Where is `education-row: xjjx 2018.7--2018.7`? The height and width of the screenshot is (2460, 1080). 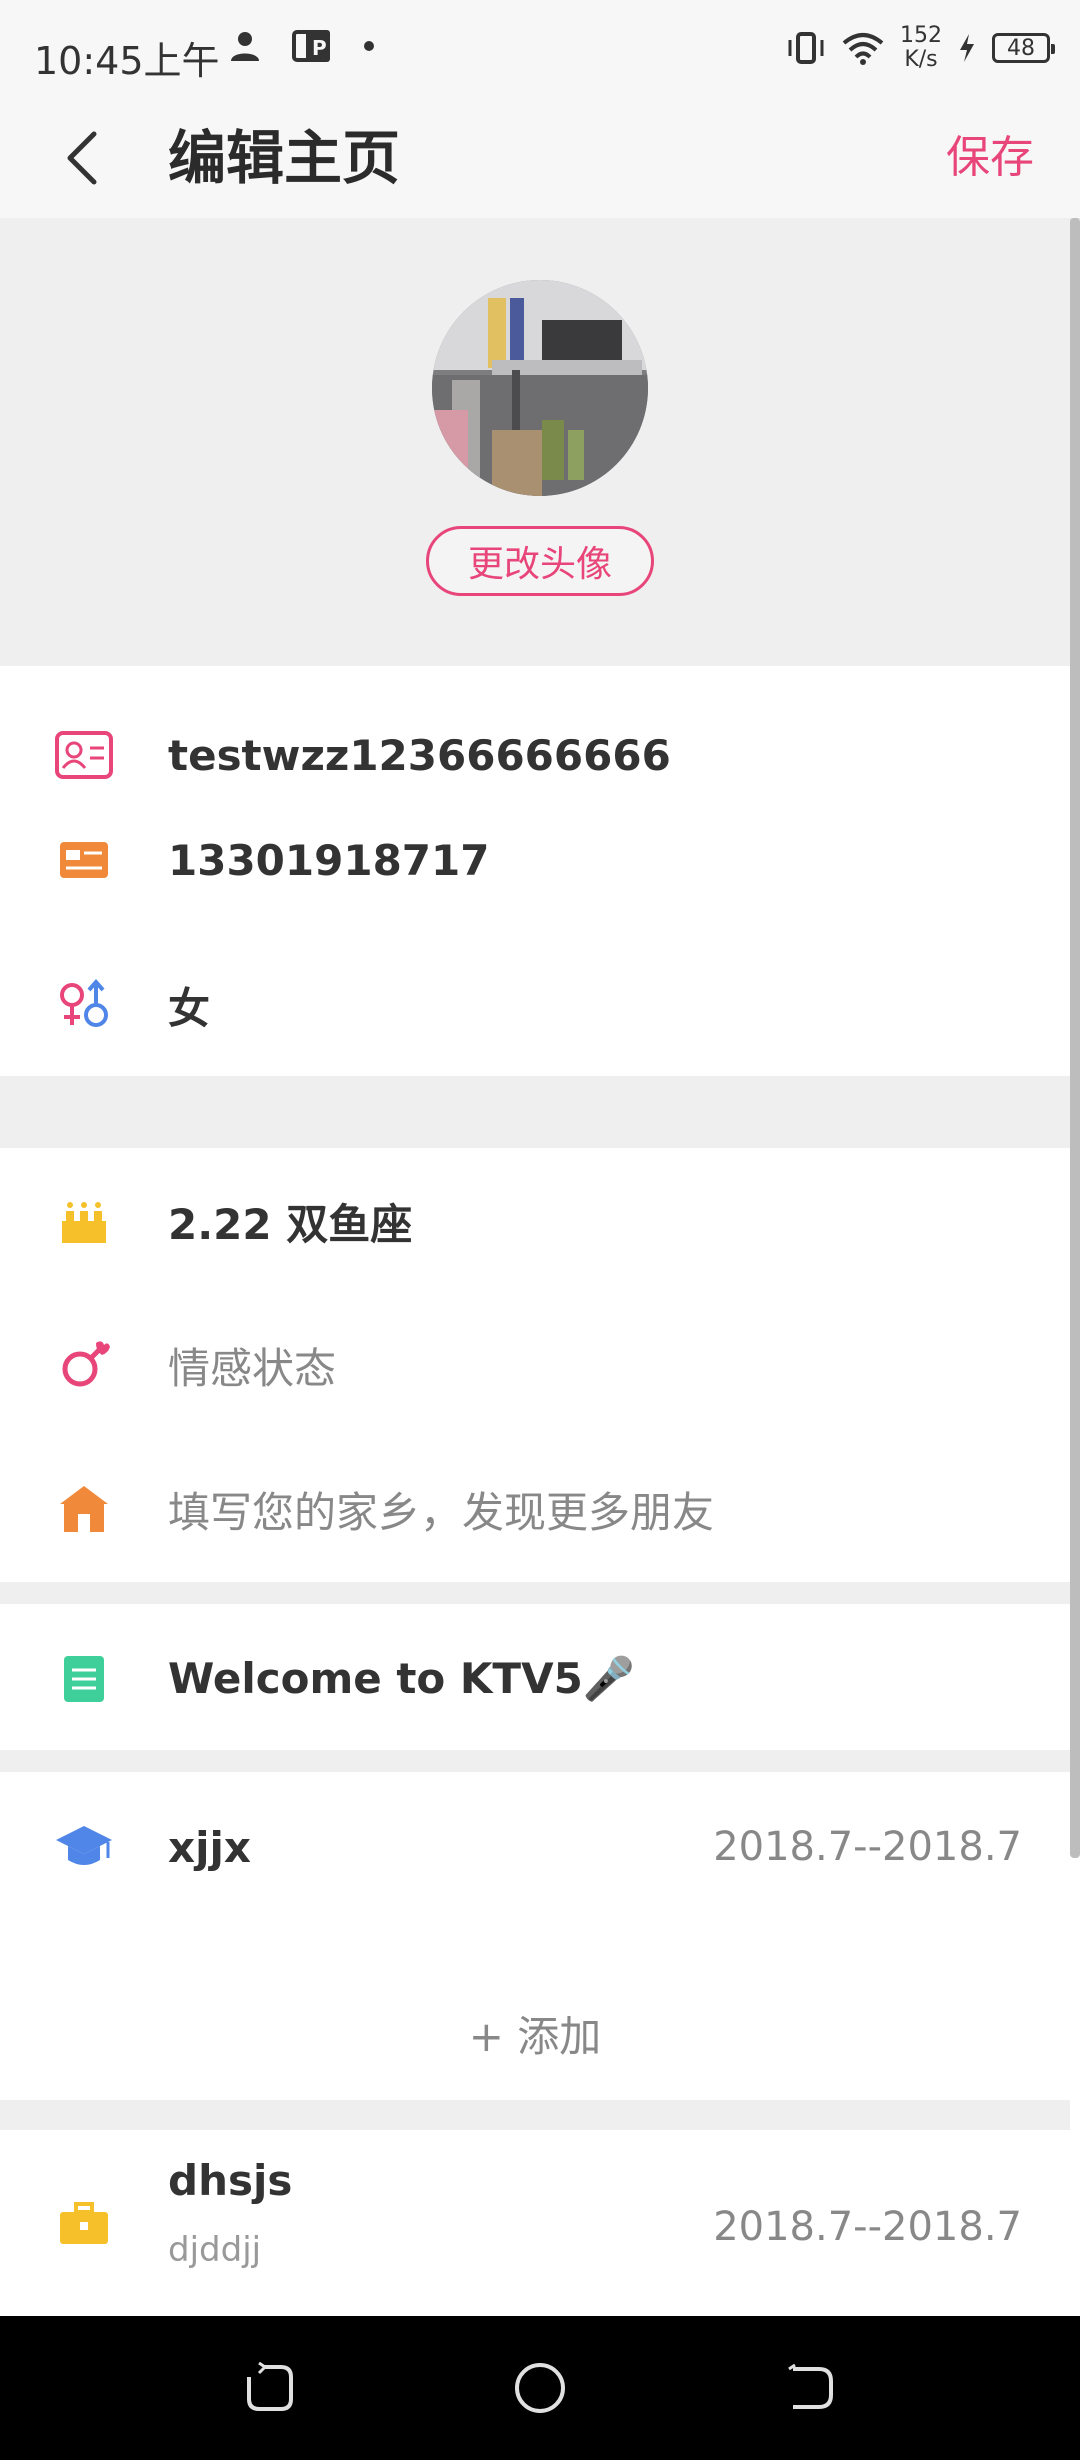 education-row: xjjx 2018.7--2018.7 is located at coordinates (535, 1847).